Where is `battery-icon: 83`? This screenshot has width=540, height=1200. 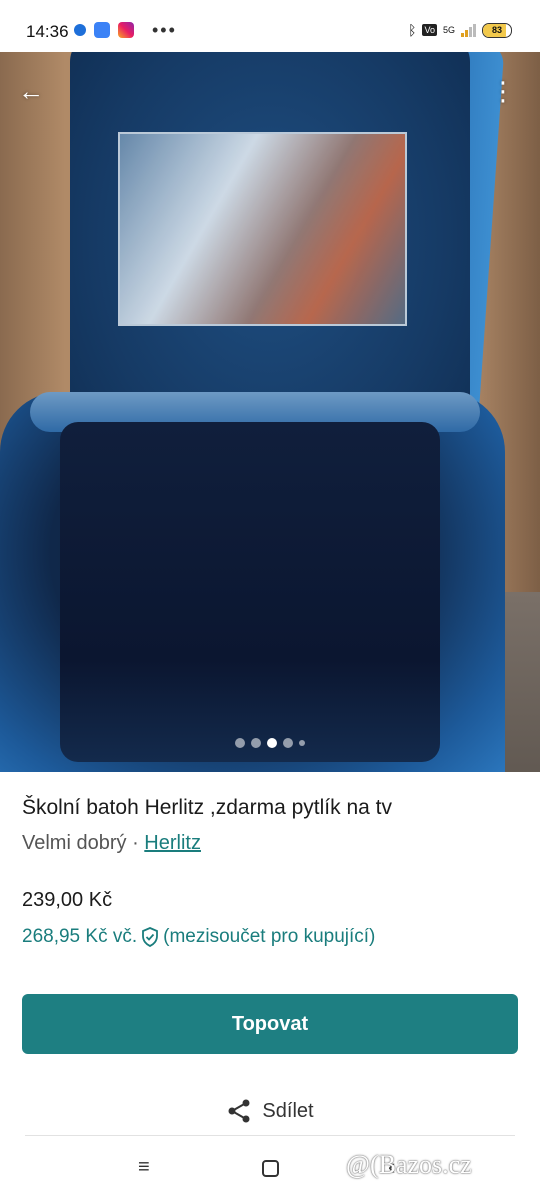 battery-icon: 83 is located at coordinates (497, 30).